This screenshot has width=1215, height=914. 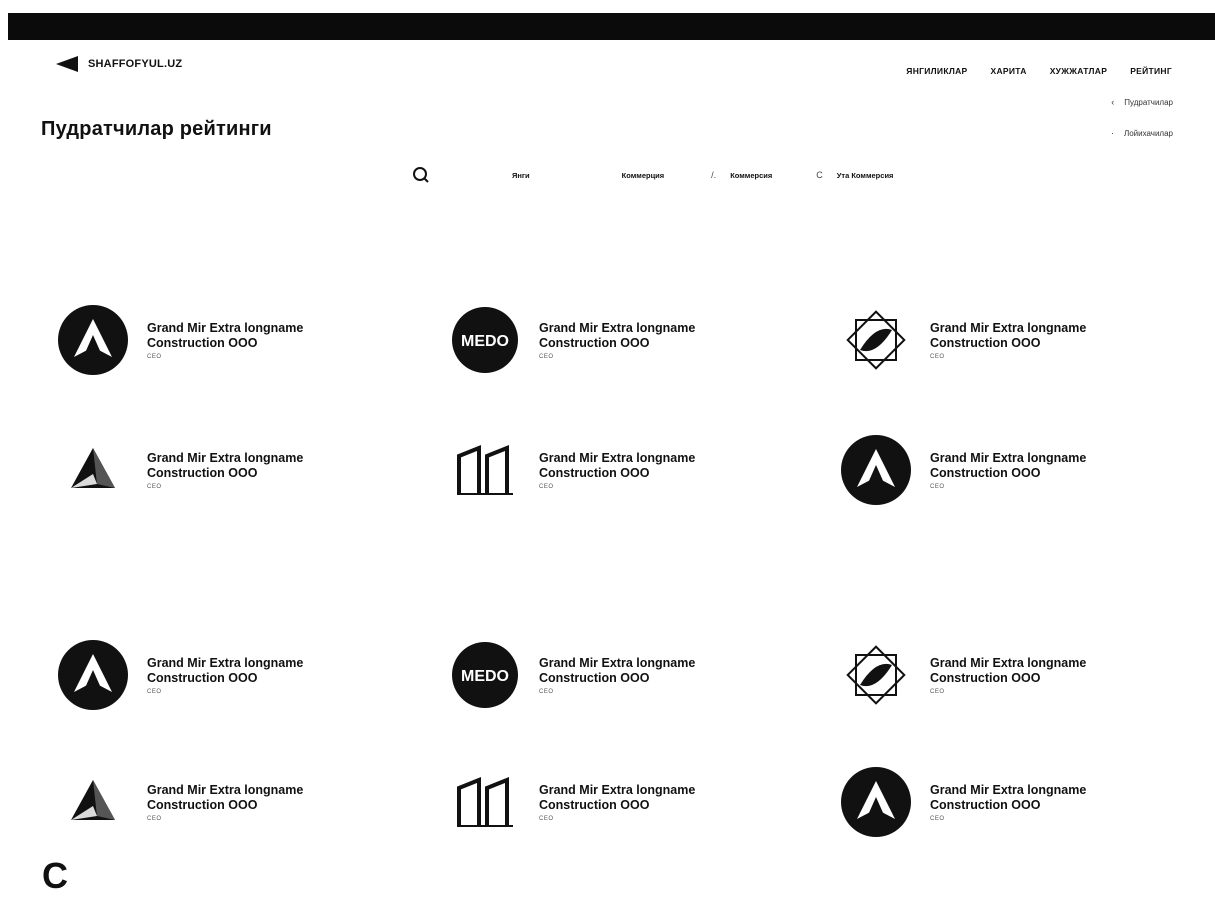 I want to click on chevron-left-icon: ·, so click(x=1112, y=133).